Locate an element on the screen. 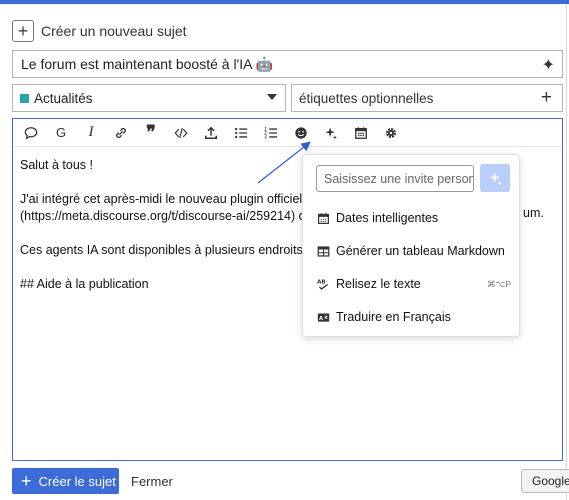 The image size is (569, 500). menu-item-label: Dates intelligentes is located at coordinates (387, 218).